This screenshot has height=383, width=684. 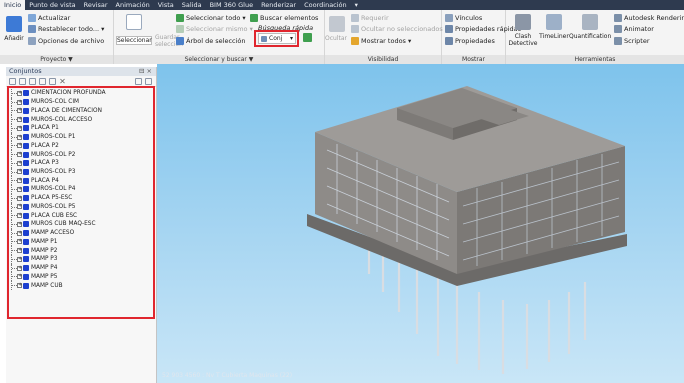 What do you see at coordinates (219, 59) in the screenshot?
I see `group-label-seleccionar: Seleccionar y buscar ▼` at bounding box center [219, 59].